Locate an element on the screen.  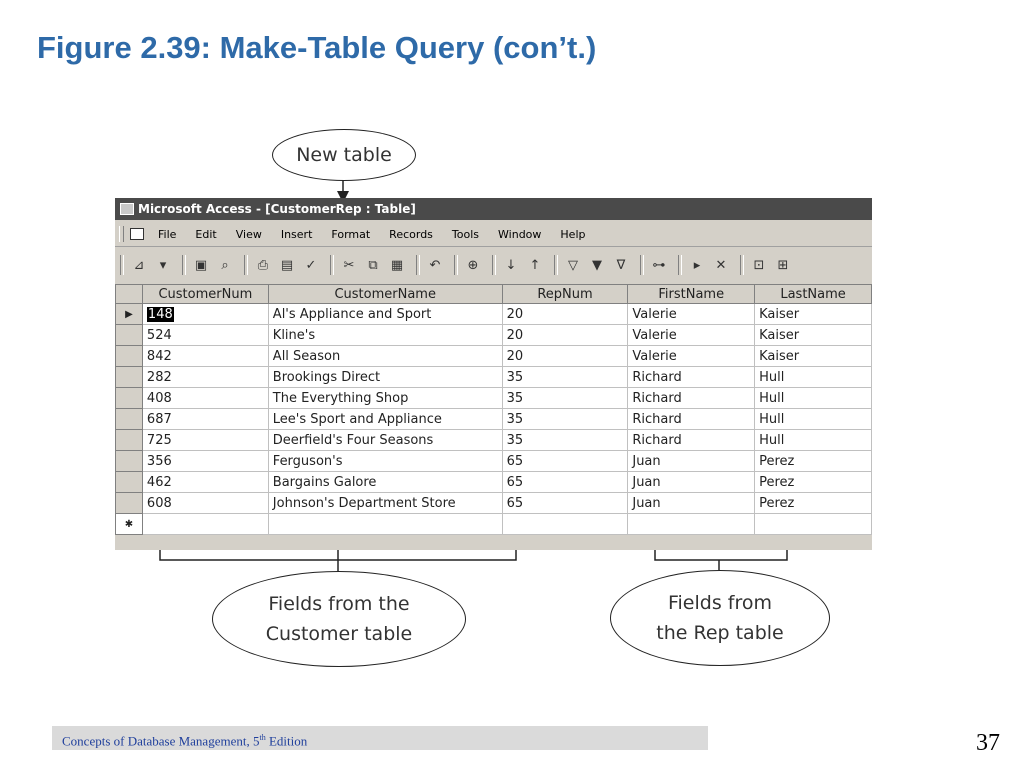
menu-records: Records is located at coordinates (411, 234).